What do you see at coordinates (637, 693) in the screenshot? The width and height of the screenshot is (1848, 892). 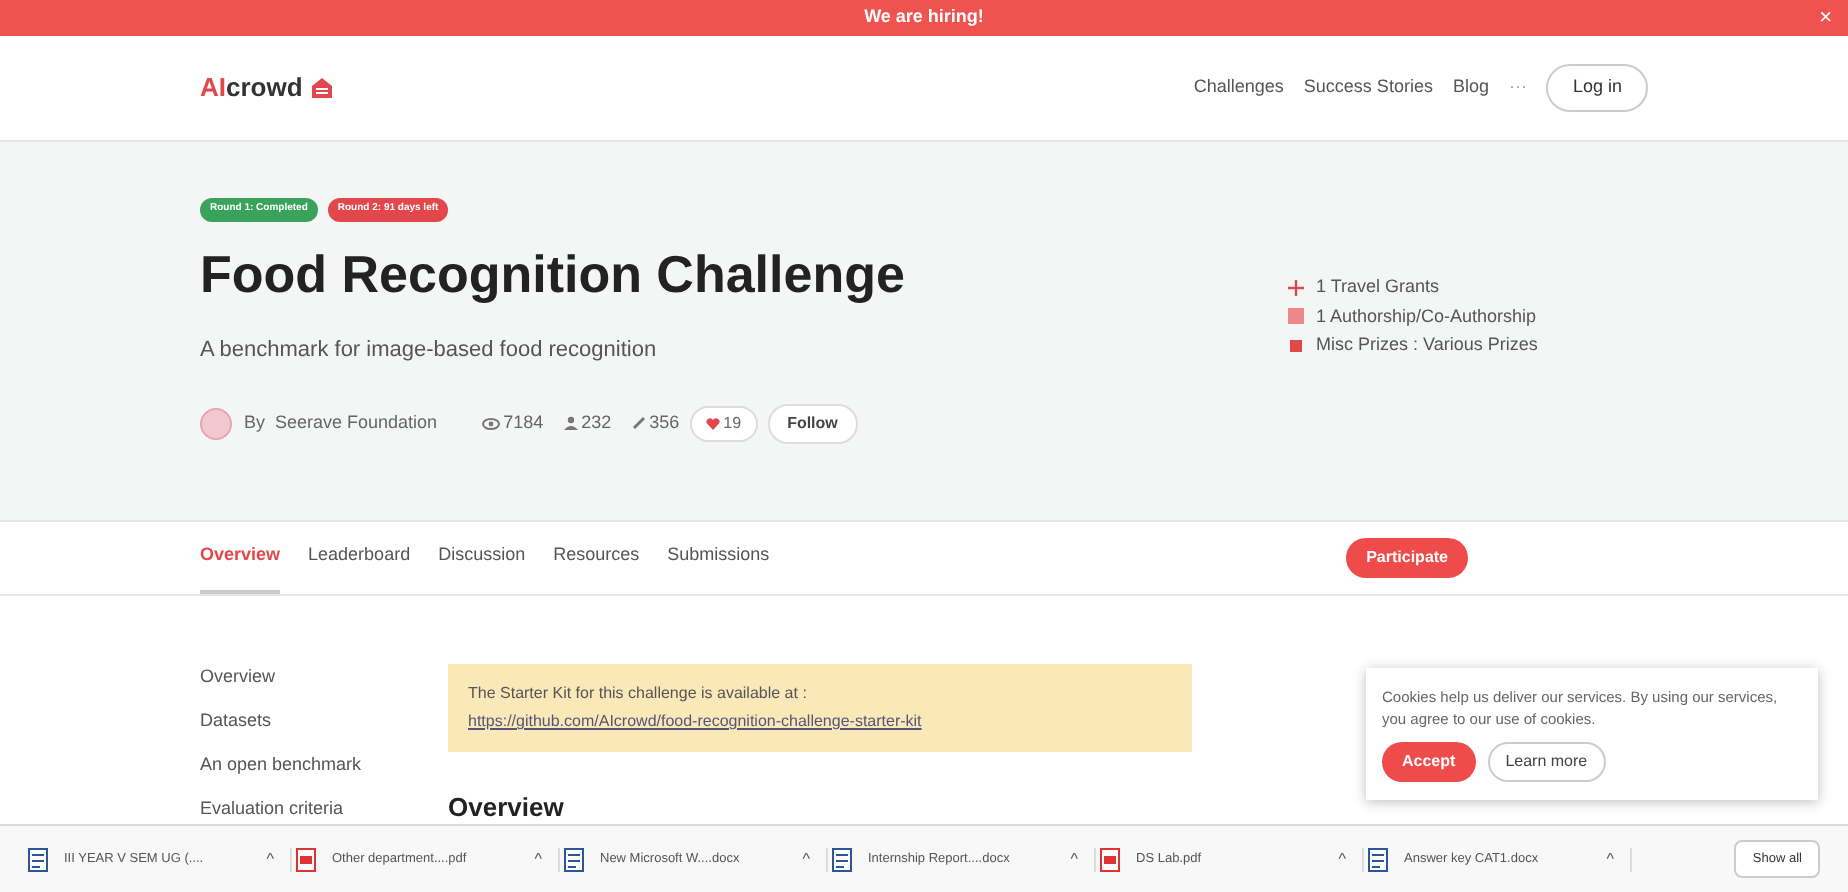 I see `notice-text: The Starter Kit for this challenge is available at :` at bounding box center [637, 693].